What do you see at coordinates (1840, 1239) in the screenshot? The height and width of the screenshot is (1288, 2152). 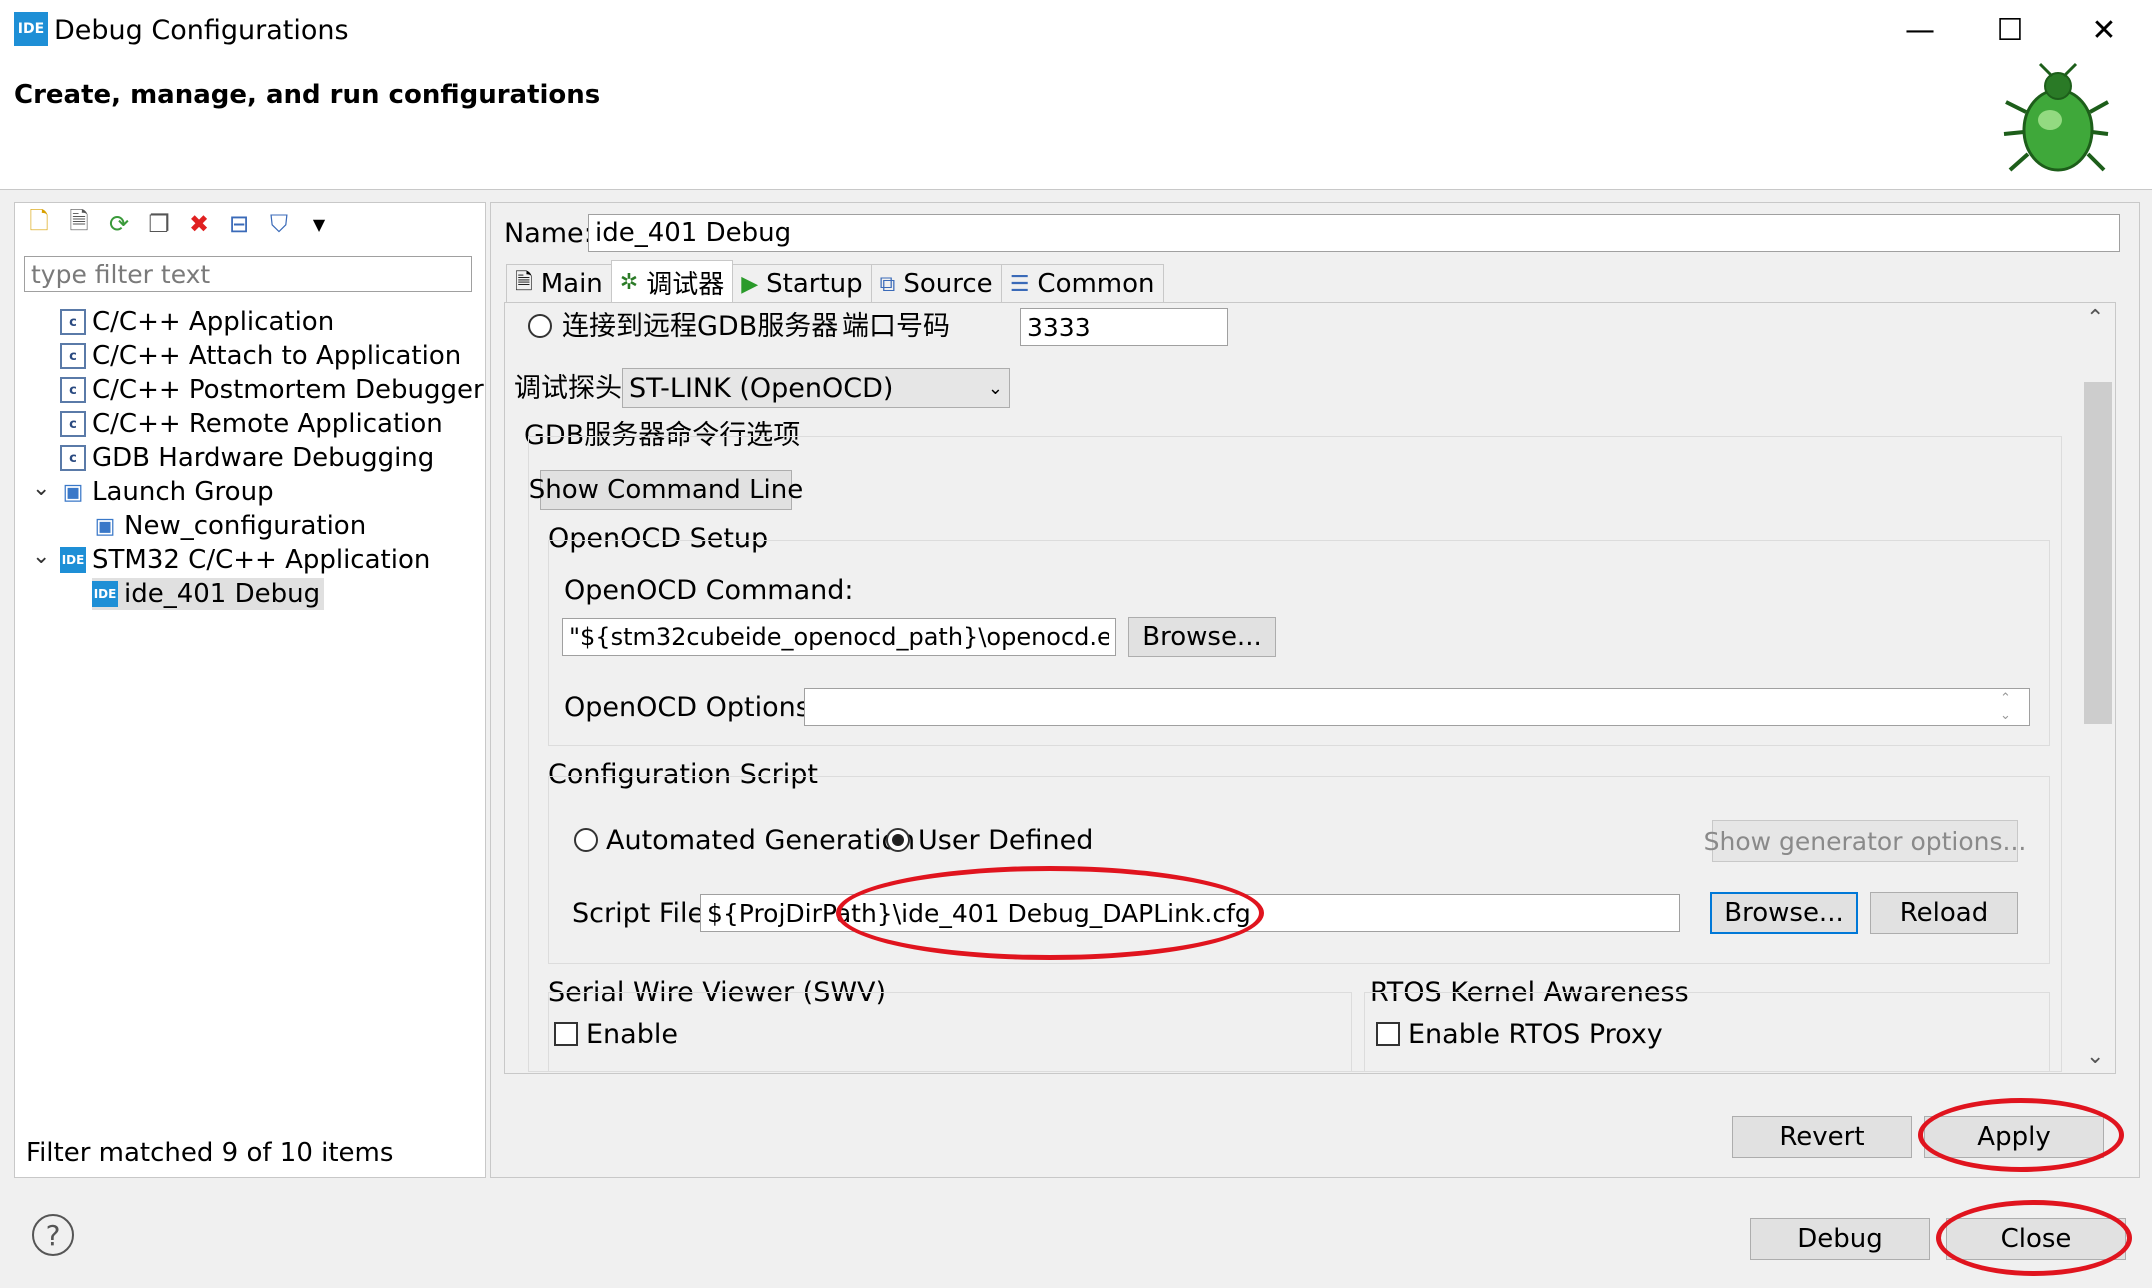 I see `debug-button: Debug` at bounding box center [1840, 1239].